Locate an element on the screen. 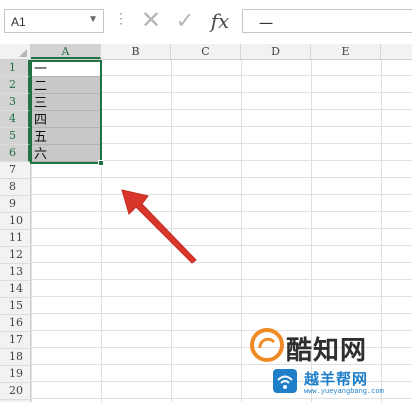  name-box-value: A1 is located at coordinates (18, 22).